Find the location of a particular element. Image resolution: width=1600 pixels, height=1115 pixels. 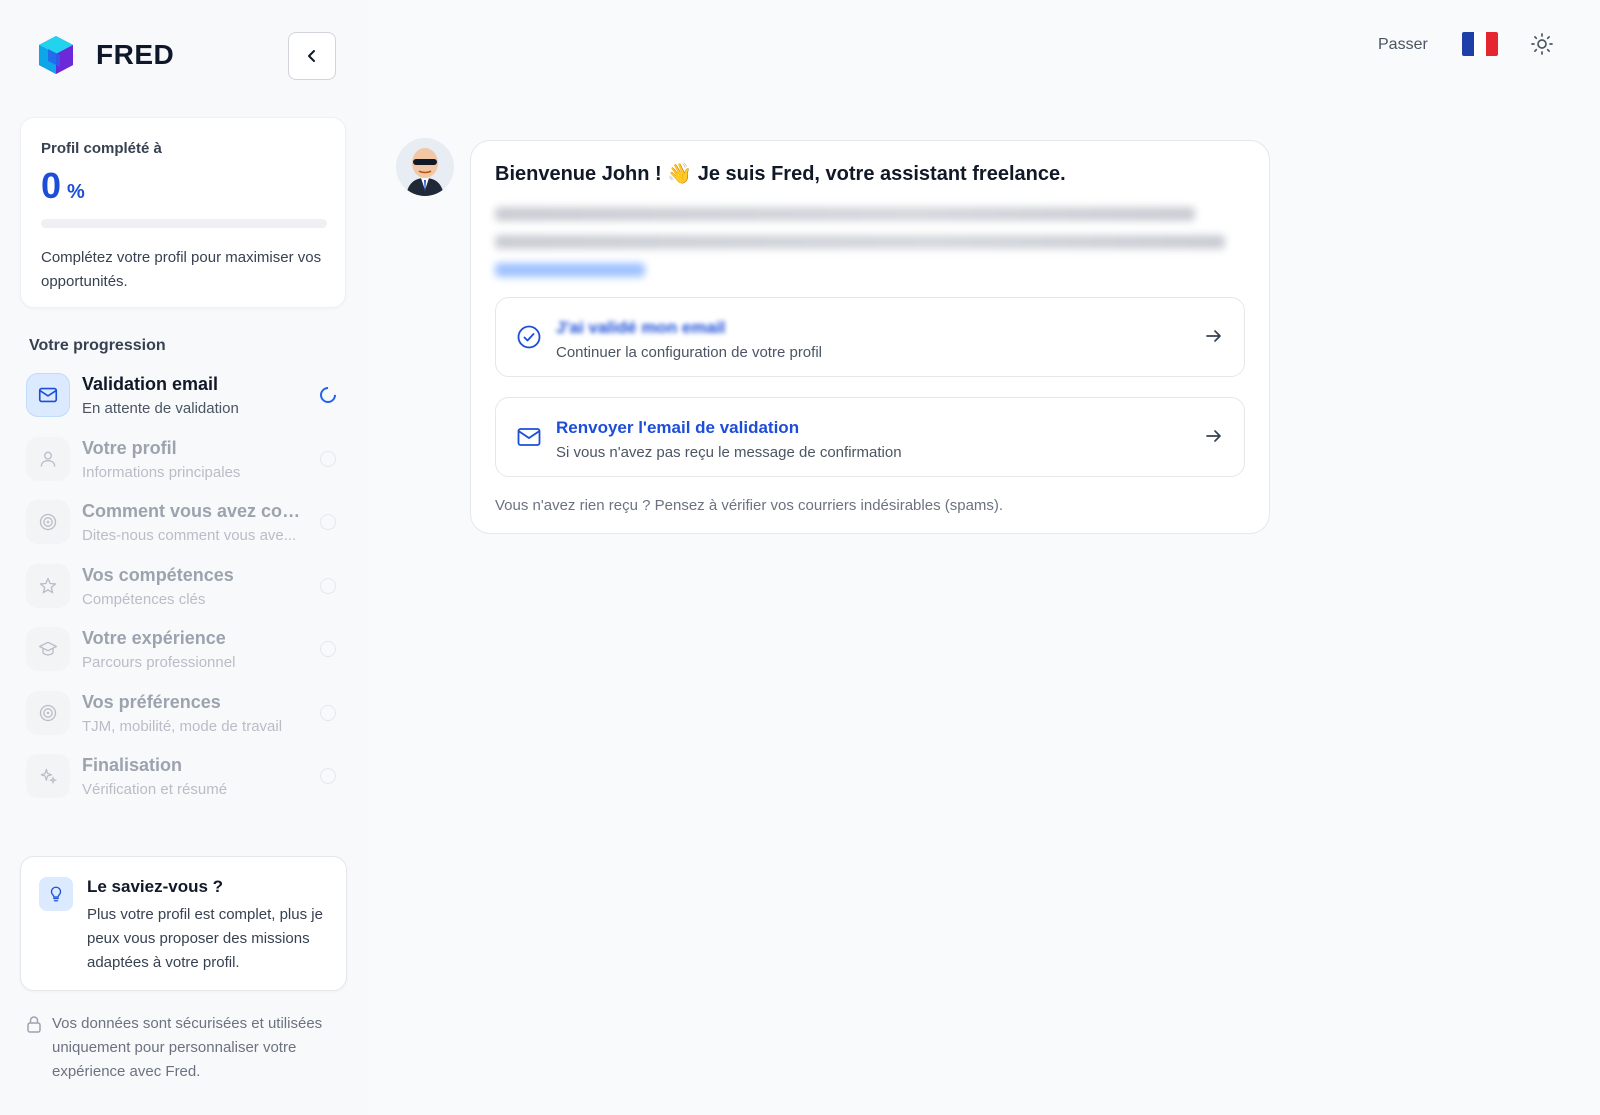

sun-icon is located at coordinates (1542, 44).